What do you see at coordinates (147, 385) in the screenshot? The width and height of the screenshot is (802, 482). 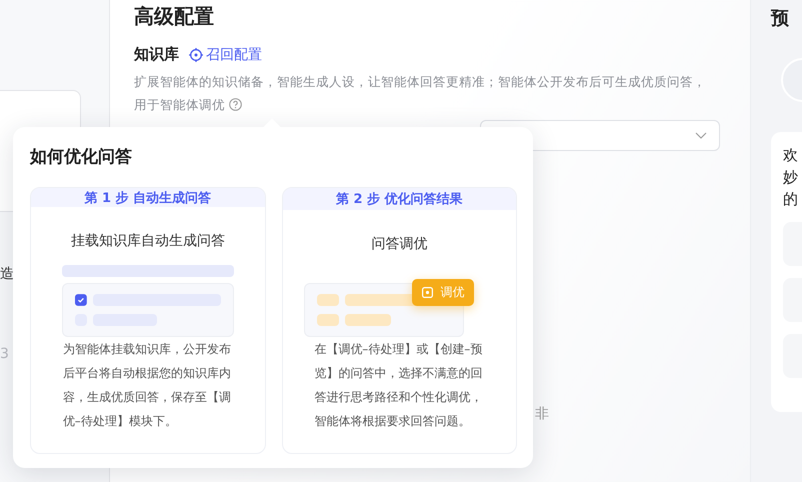 I see `step-description: 为智能体挂载知识库，公开发布后平台将自动根据您的知识库内容，生成优质回答，保存至【调优–待处理】模块下。` at bounding box center [147, 385].